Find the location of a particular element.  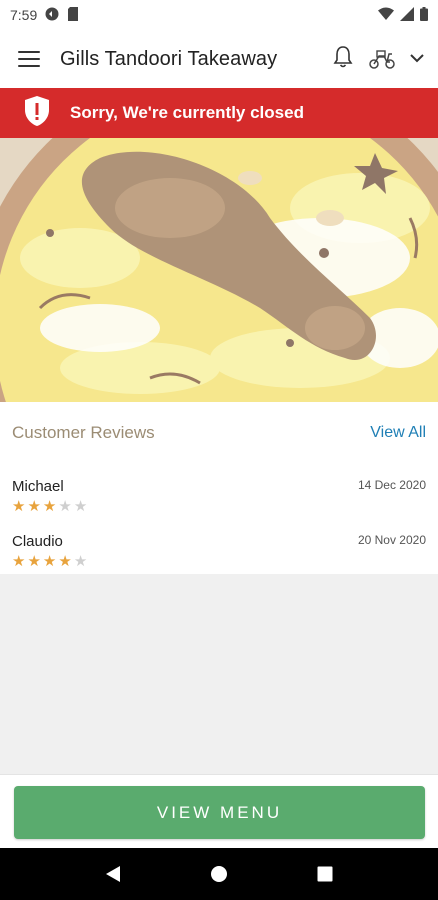

wifi-icon is located at coordinates (386, 15).